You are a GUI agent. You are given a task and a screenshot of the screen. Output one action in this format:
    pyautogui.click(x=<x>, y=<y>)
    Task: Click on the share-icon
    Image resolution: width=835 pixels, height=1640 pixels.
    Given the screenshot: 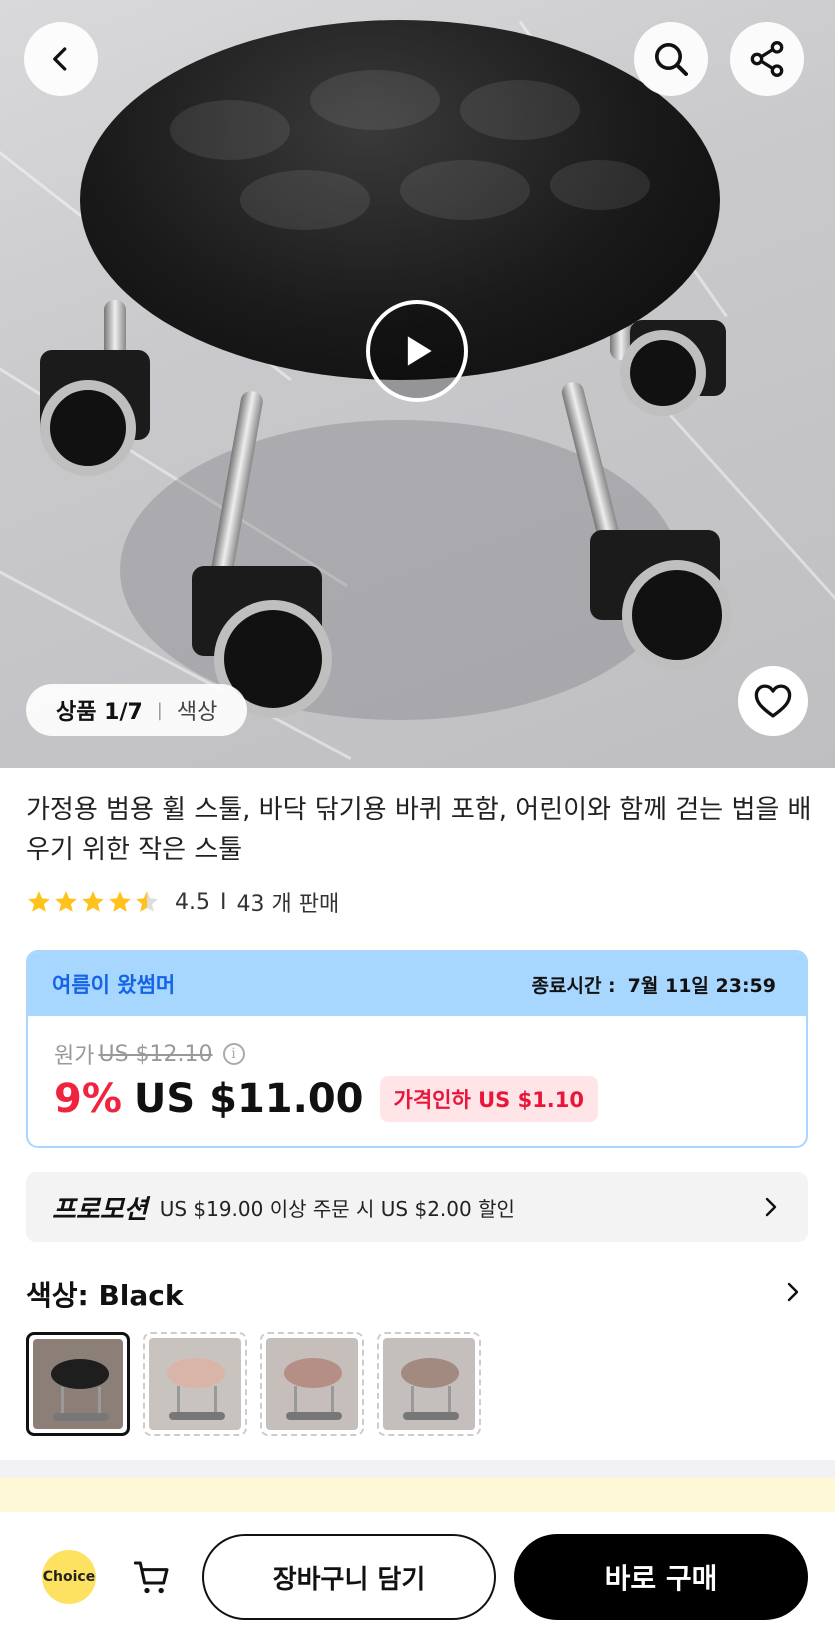 What is the action you would take?
    pyautogui.click(x=767, y=59)
    